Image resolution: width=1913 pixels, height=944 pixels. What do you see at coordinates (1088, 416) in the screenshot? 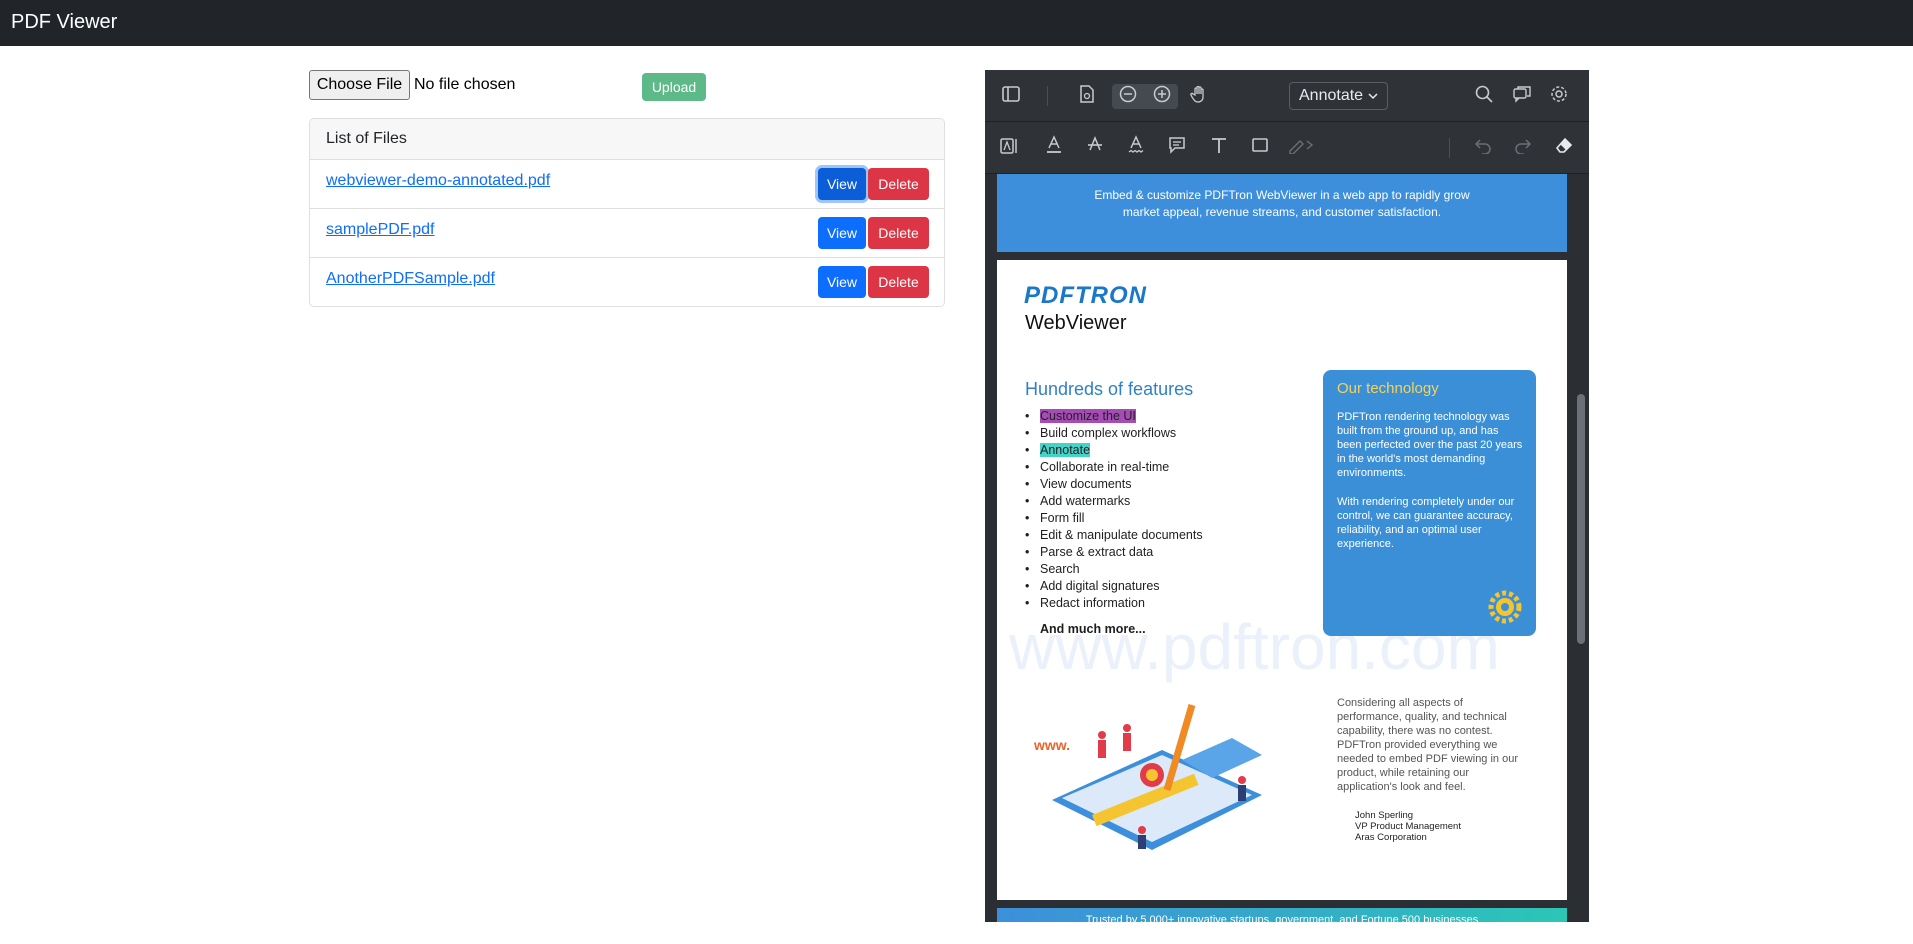
I see `highlight-annotation: Customize the UI` at bounding box center [1088, 416].